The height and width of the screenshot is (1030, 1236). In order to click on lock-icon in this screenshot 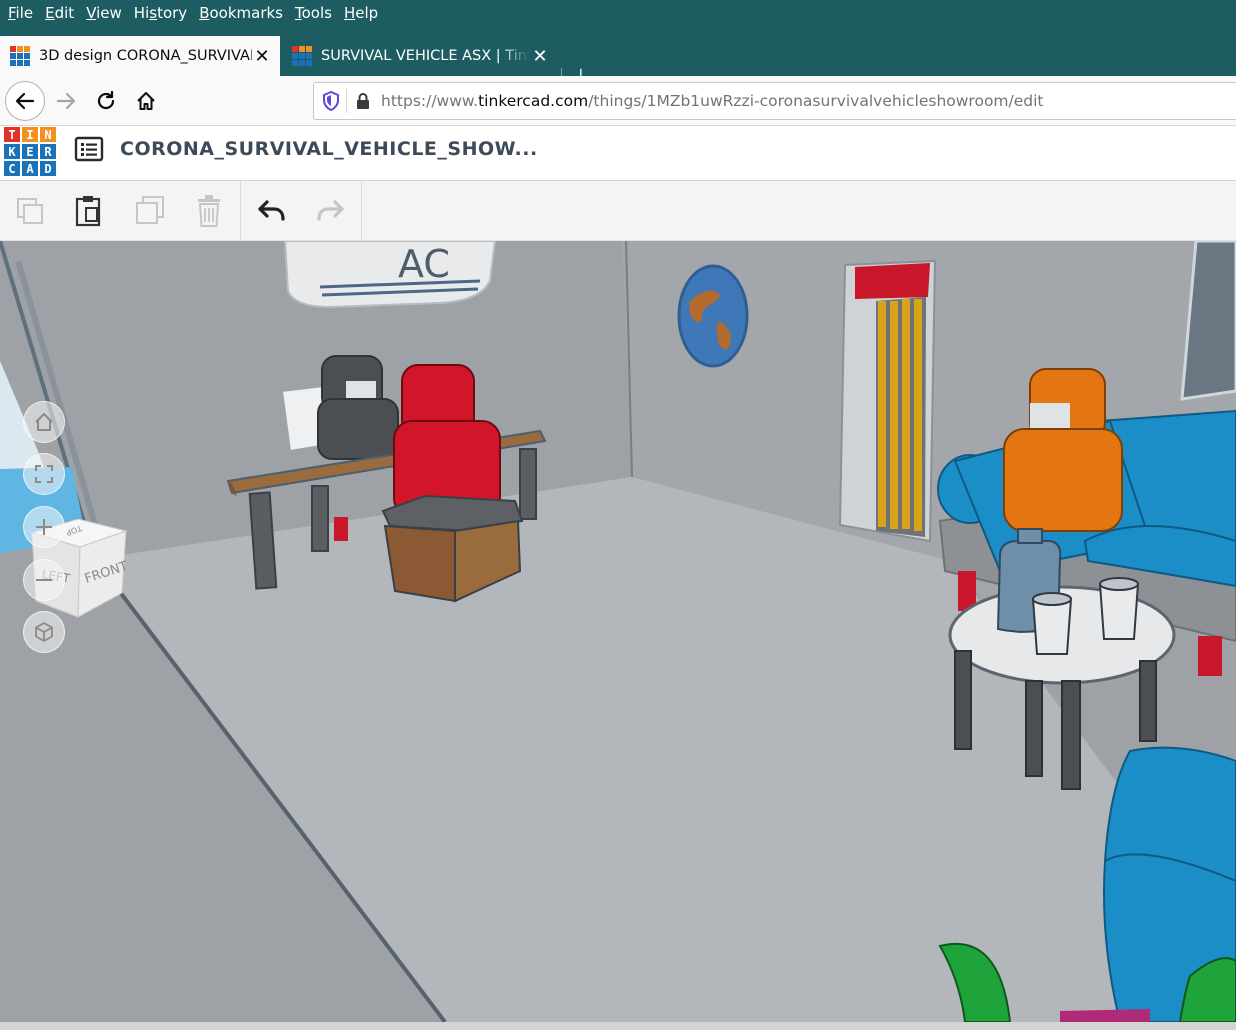, I will do `click(363, 101)`.